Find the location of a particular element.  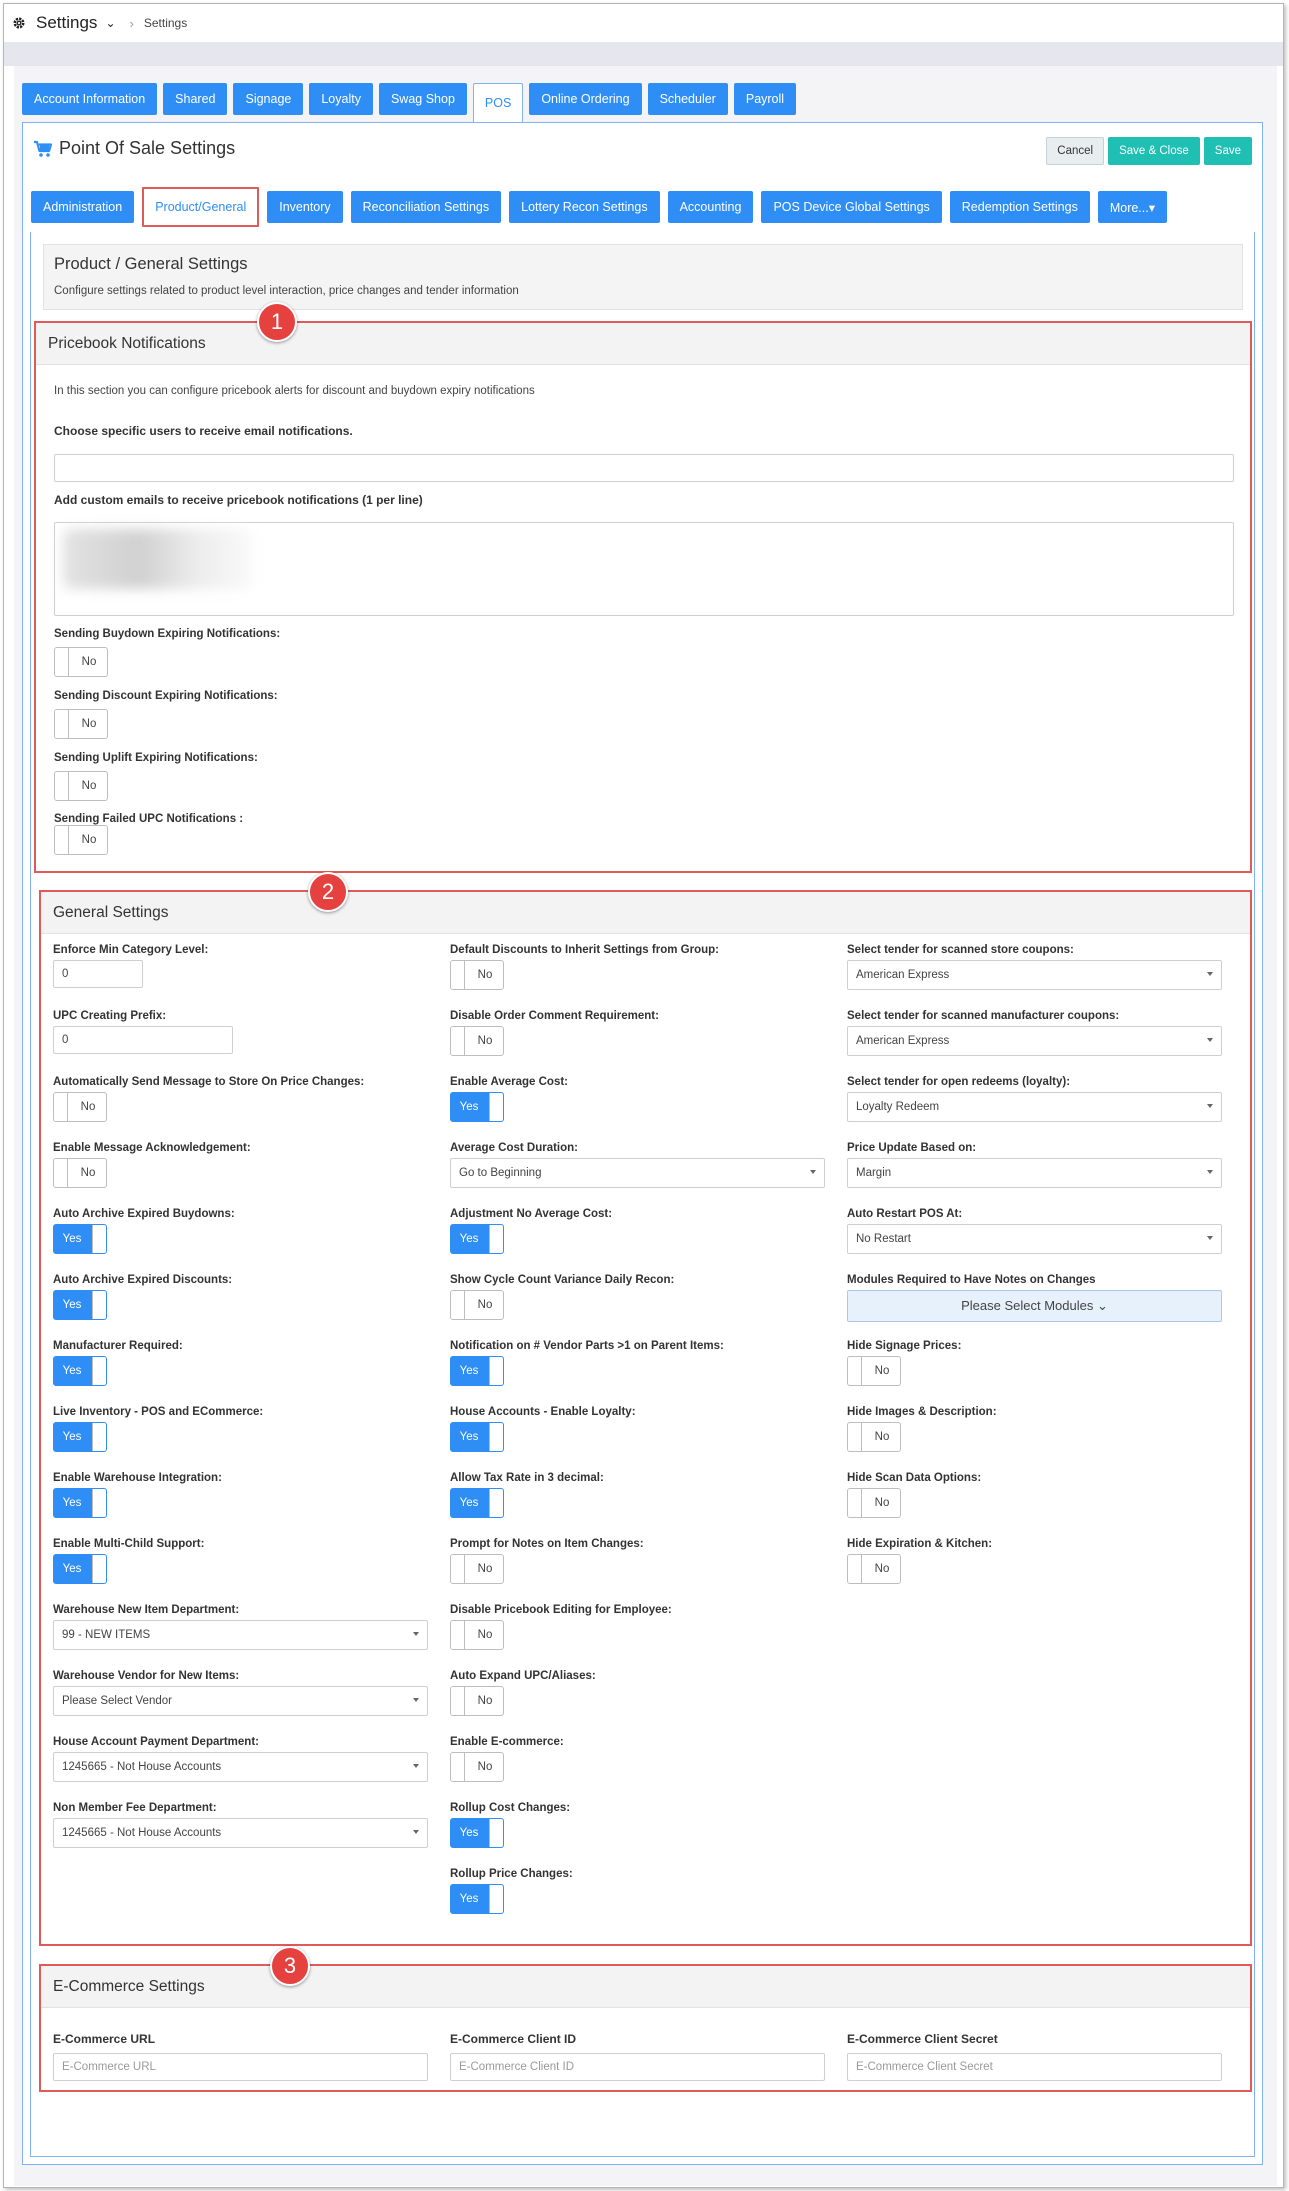

tab-signage: Signage is located at coordinates (268, 99).